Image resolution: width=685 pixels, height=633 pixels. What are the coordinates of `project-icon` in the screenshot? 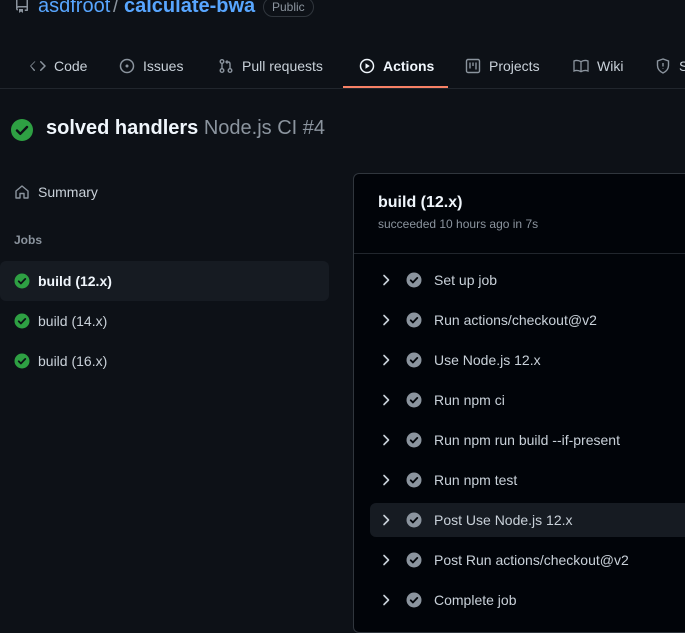 It's located at (473, 65).